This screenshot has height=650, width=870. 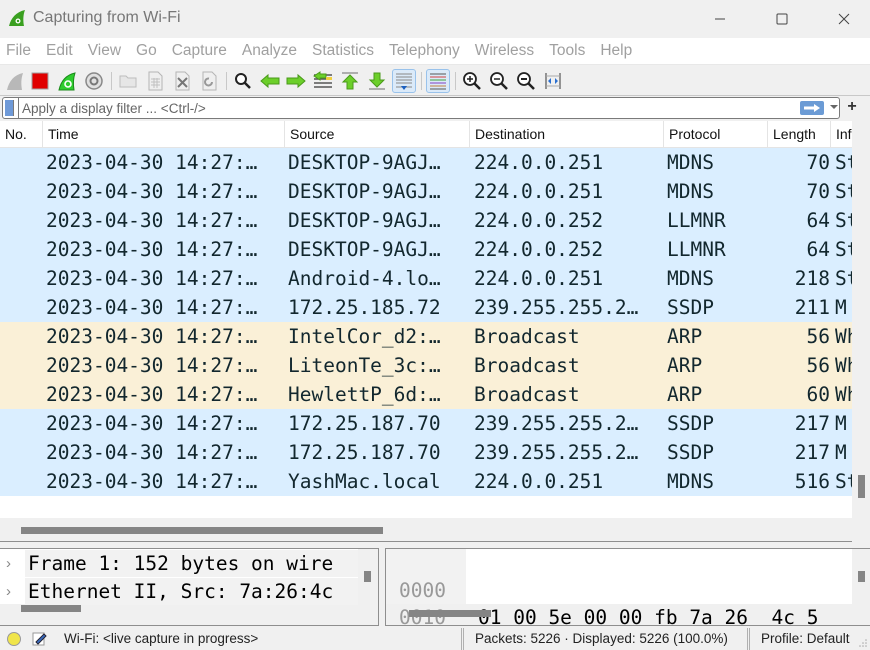 I want to click on cell-length: 218, so click(x=812, y=278).